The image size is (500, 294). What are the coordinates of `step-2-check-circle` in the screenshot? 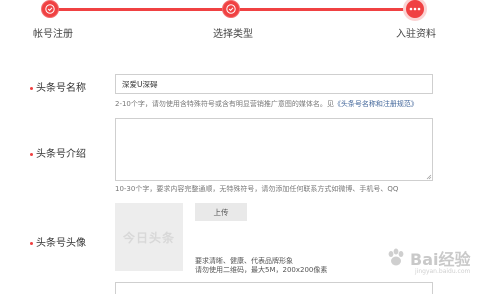 It's located at (231, 9).